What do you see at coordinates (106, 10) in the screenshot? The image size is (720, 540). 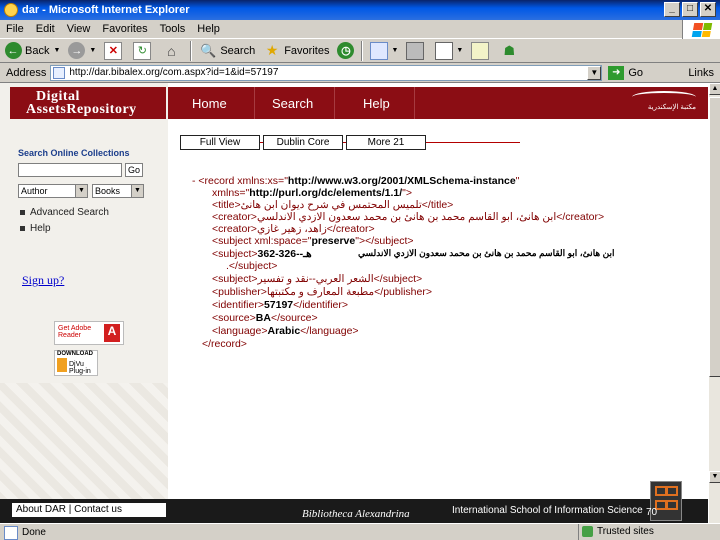 I see `window-title: dar - Microsoft Internet Explorer` at bounding box center [106, 10].